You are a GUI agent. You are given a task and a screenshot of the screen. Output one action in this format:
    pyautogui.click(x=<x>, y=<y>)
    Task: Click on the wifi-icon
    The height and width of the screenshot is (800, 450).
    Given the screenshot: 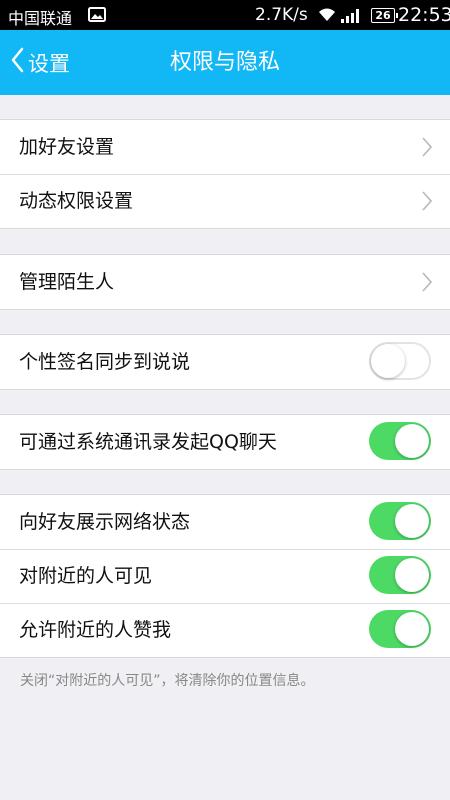 What is the action you would take?
    pyautogui.click(x=327, y=16)
    